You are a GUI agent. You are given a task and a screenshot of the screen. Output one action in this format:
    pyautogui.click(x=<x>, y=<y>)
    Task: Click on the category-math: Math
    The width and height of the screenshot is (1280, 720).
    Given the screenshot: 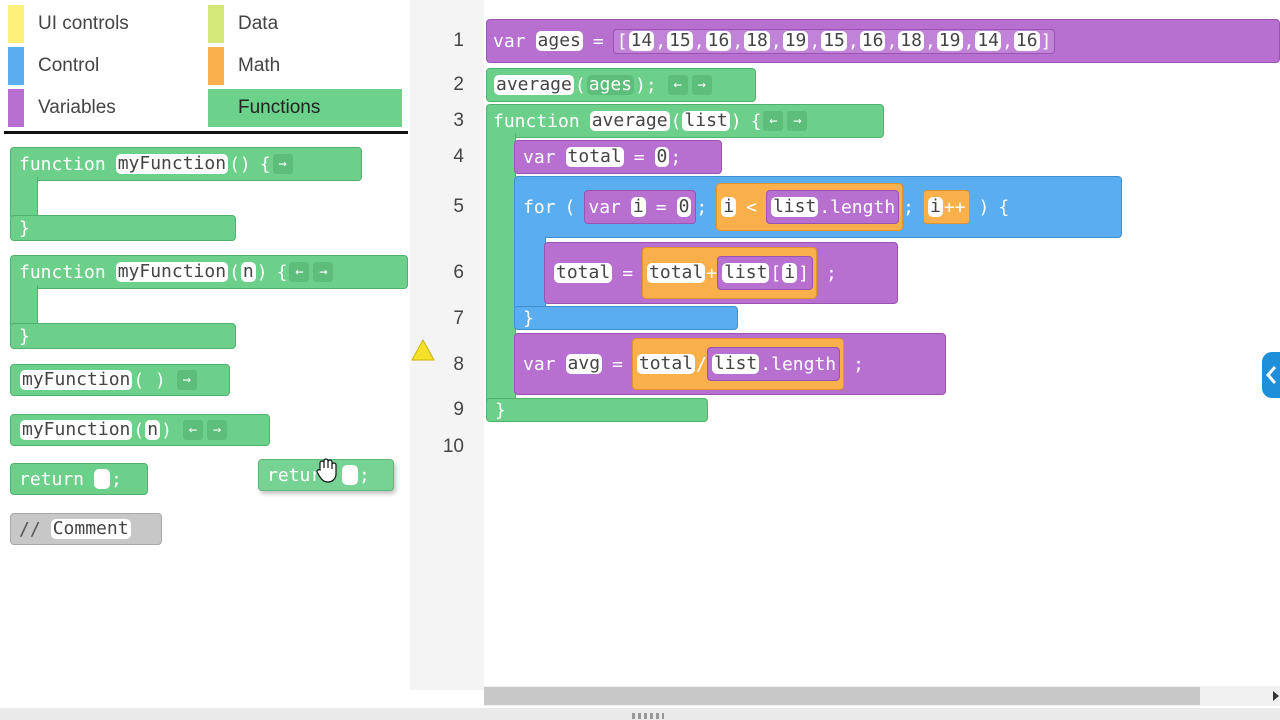 What is the action you would take?
    pyautogui.click(x=305, y=66)
    